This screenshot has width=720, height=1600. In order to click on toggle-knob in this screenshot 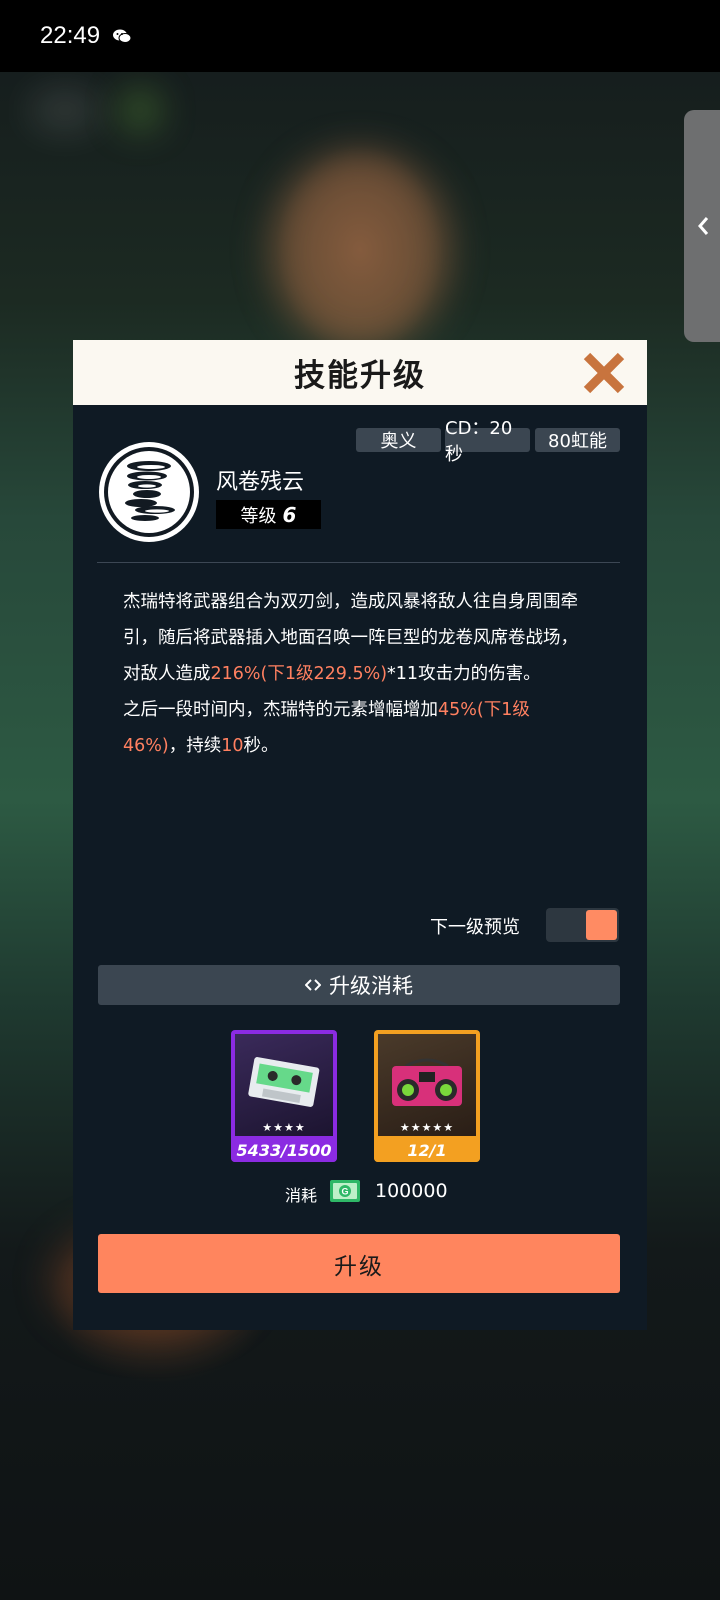, I will do `click(601, 925)`.